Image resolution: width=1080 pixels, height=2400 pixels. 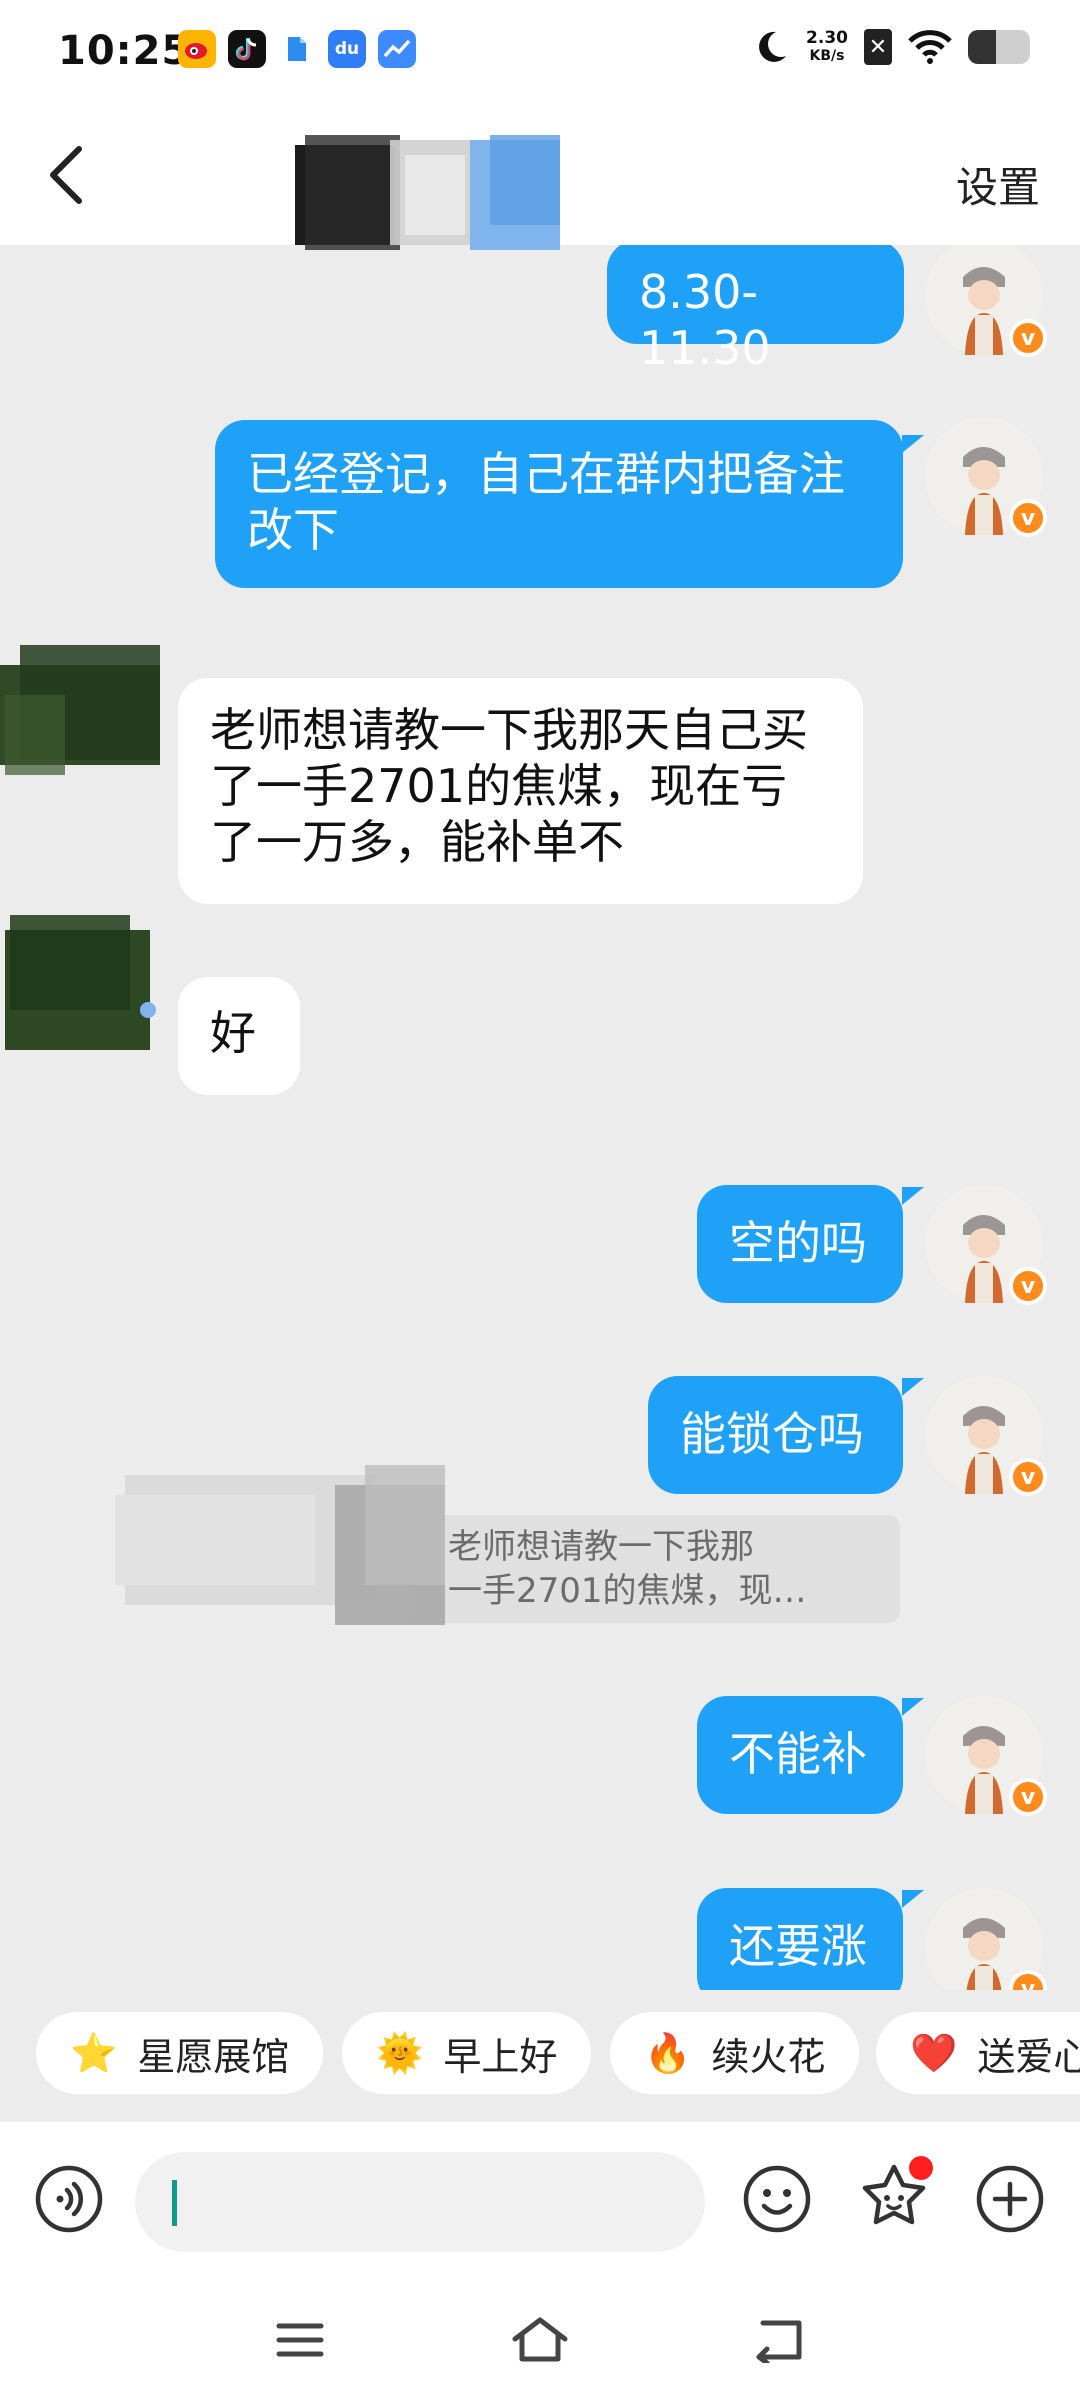 I want to click on voice-icon, so click(x=69, y=2199).